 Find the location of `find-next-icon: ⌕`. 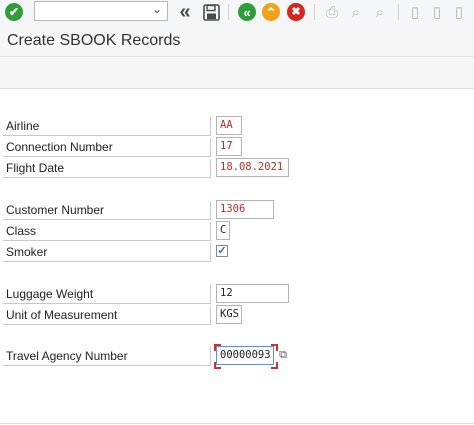

find-next-icon: ⌕ is located at coordinates (380, 12).